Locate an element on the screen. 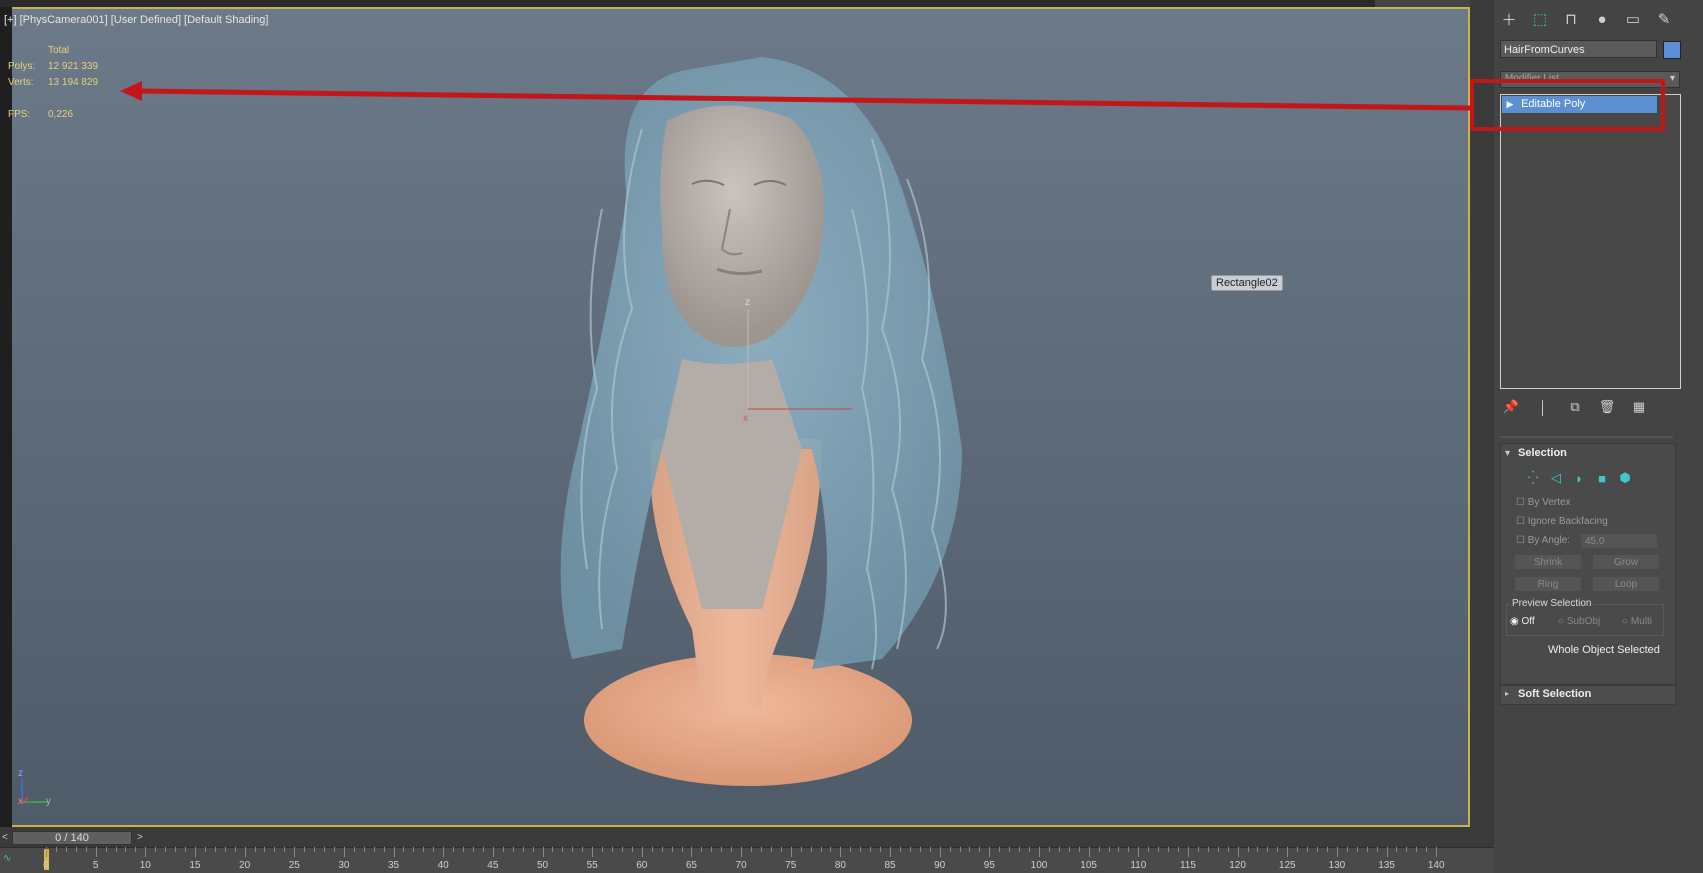  timeline-tick-label: 90 is located at coordinates (940, 865).